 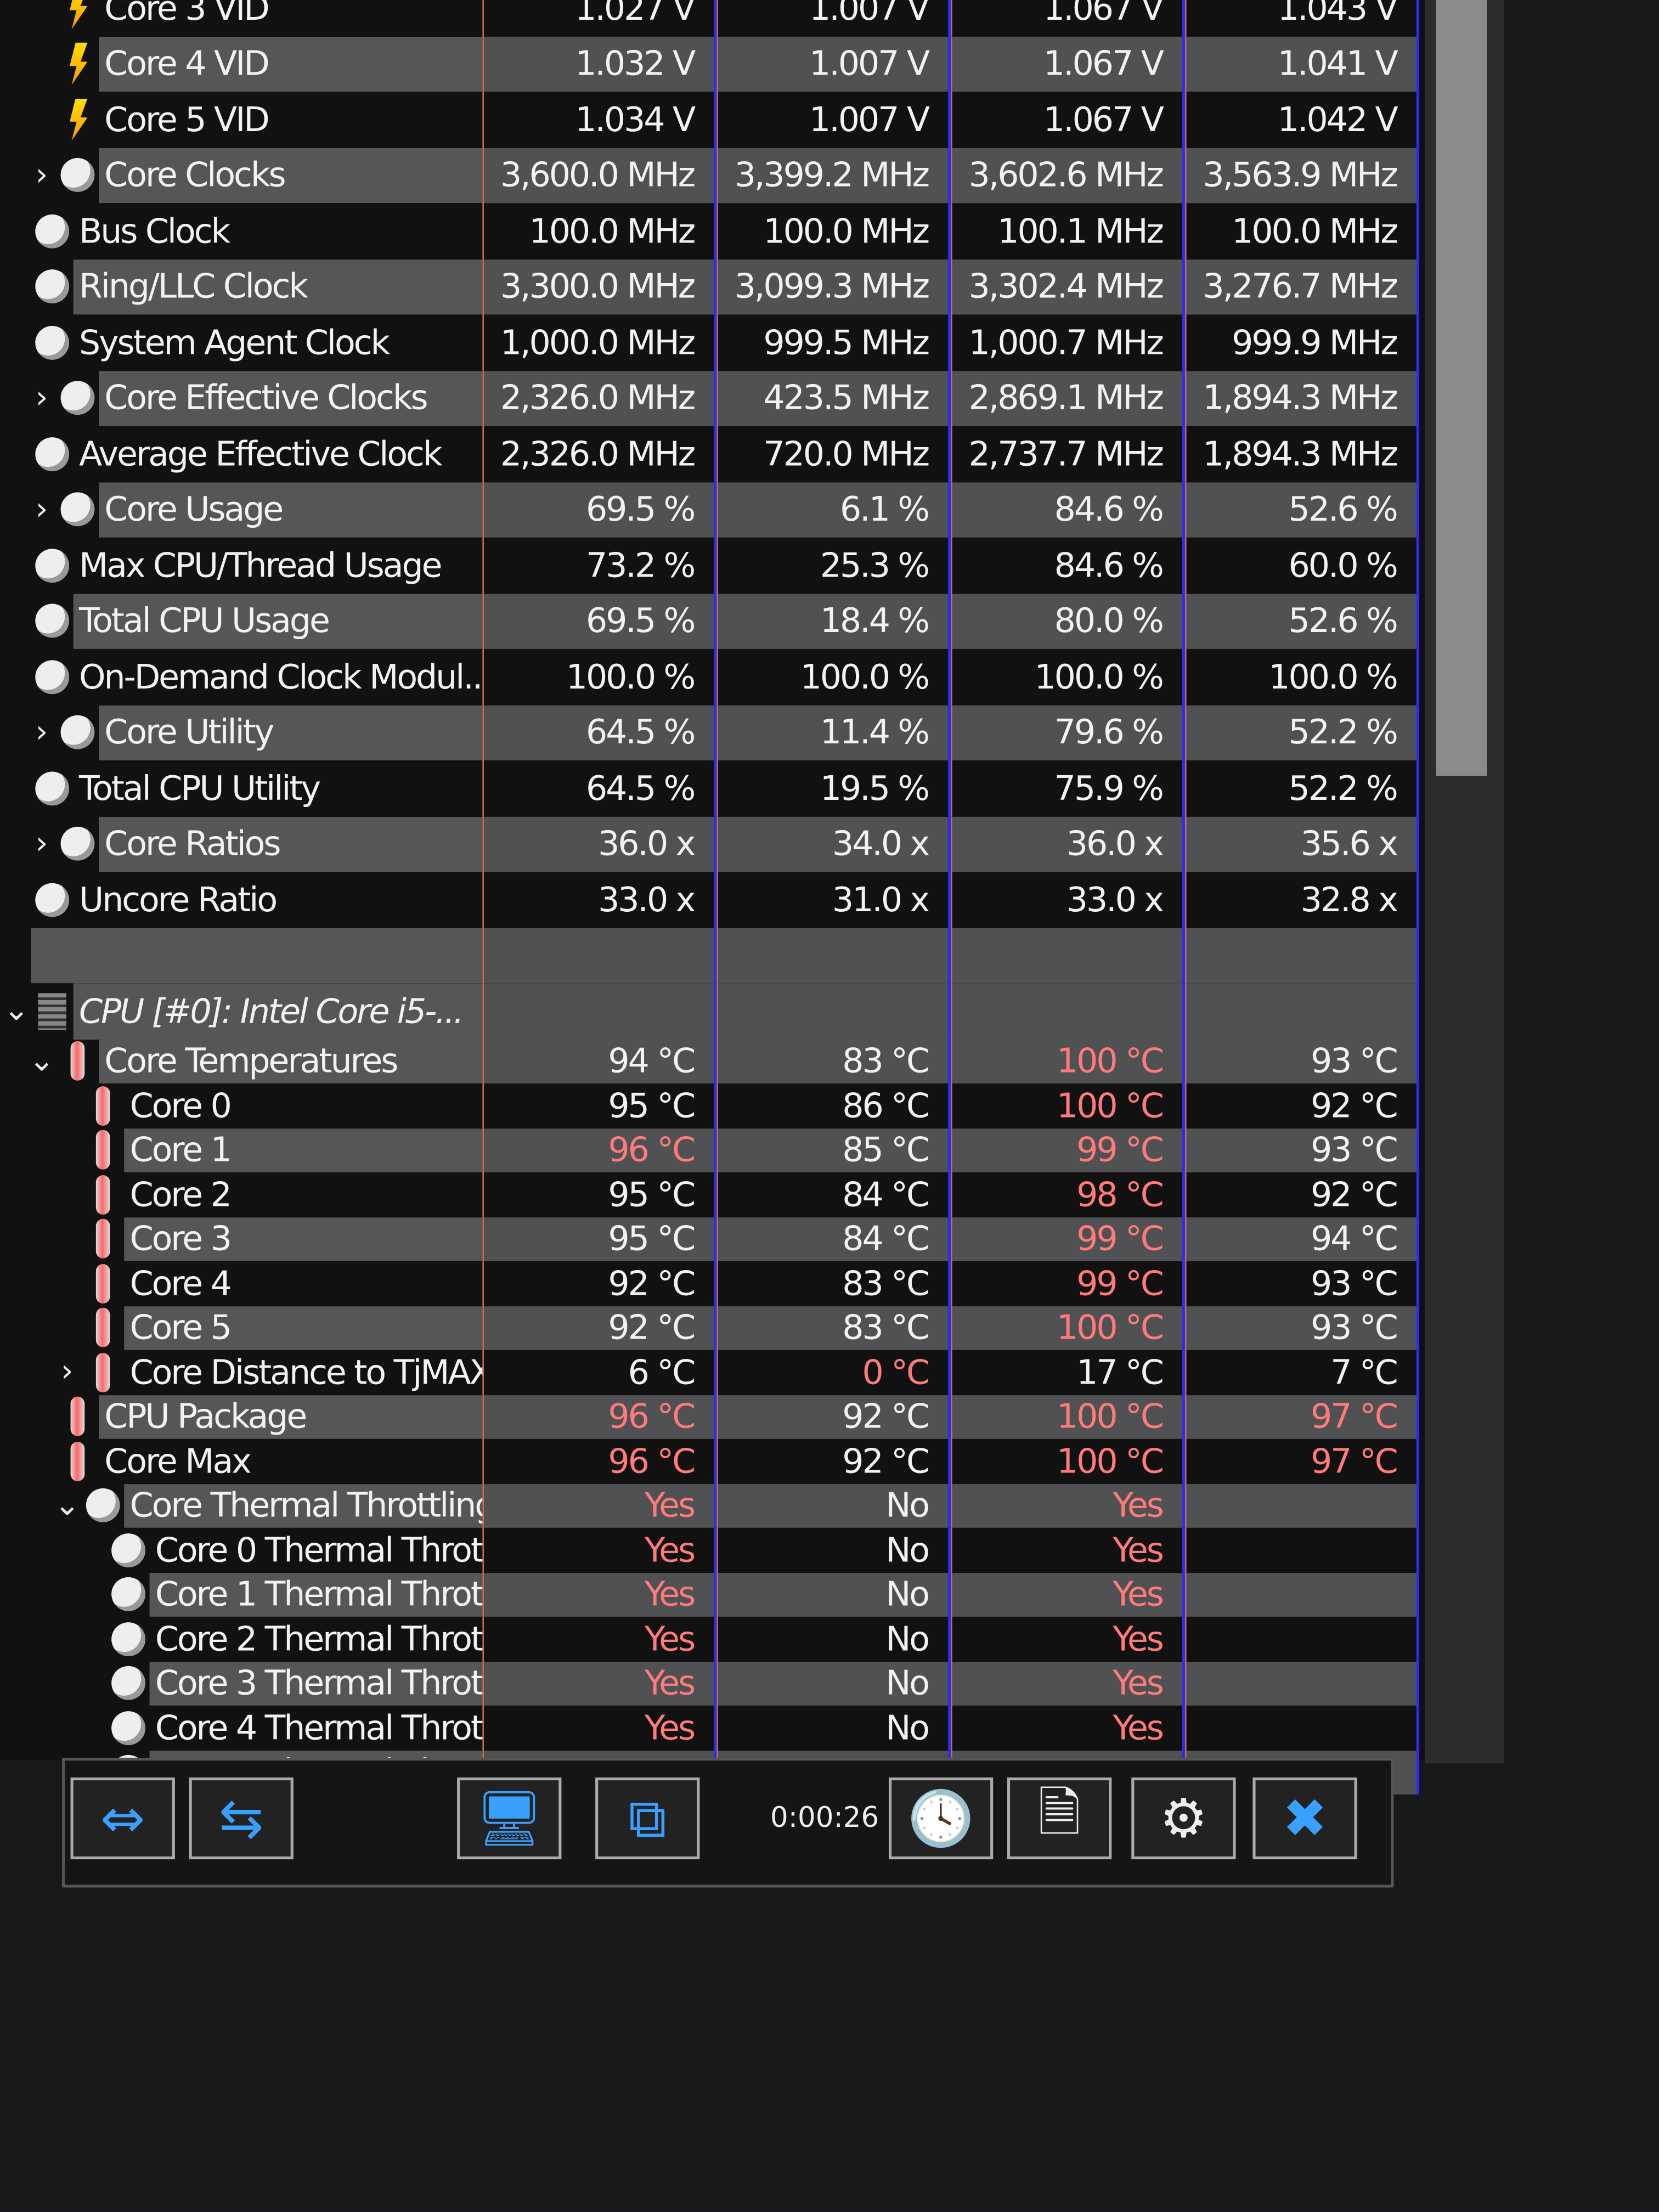 What do you see at coordinates (303, 1506) in the screenshot?
I see `sensor-name: Core Thermal Throttling` at bounding box center [303, 1506].